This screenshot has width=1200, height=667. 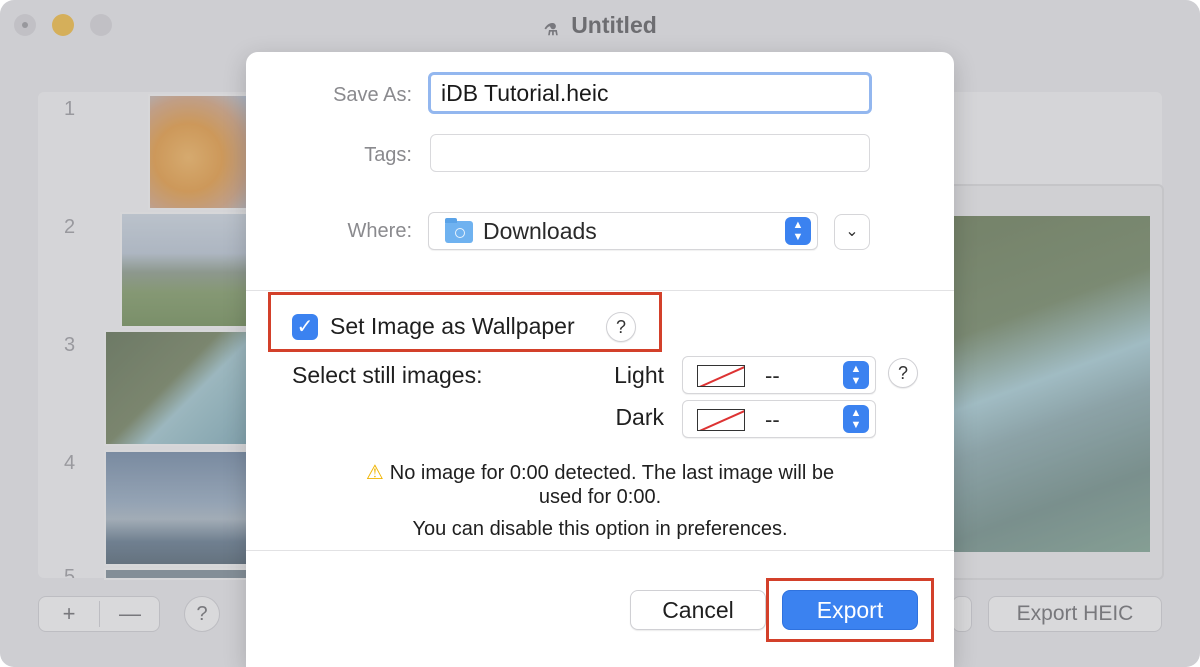 What do you see at coordinates (639, 375) in the screenshot?
I see `light-label: Light` at bounding box center [639, 375].